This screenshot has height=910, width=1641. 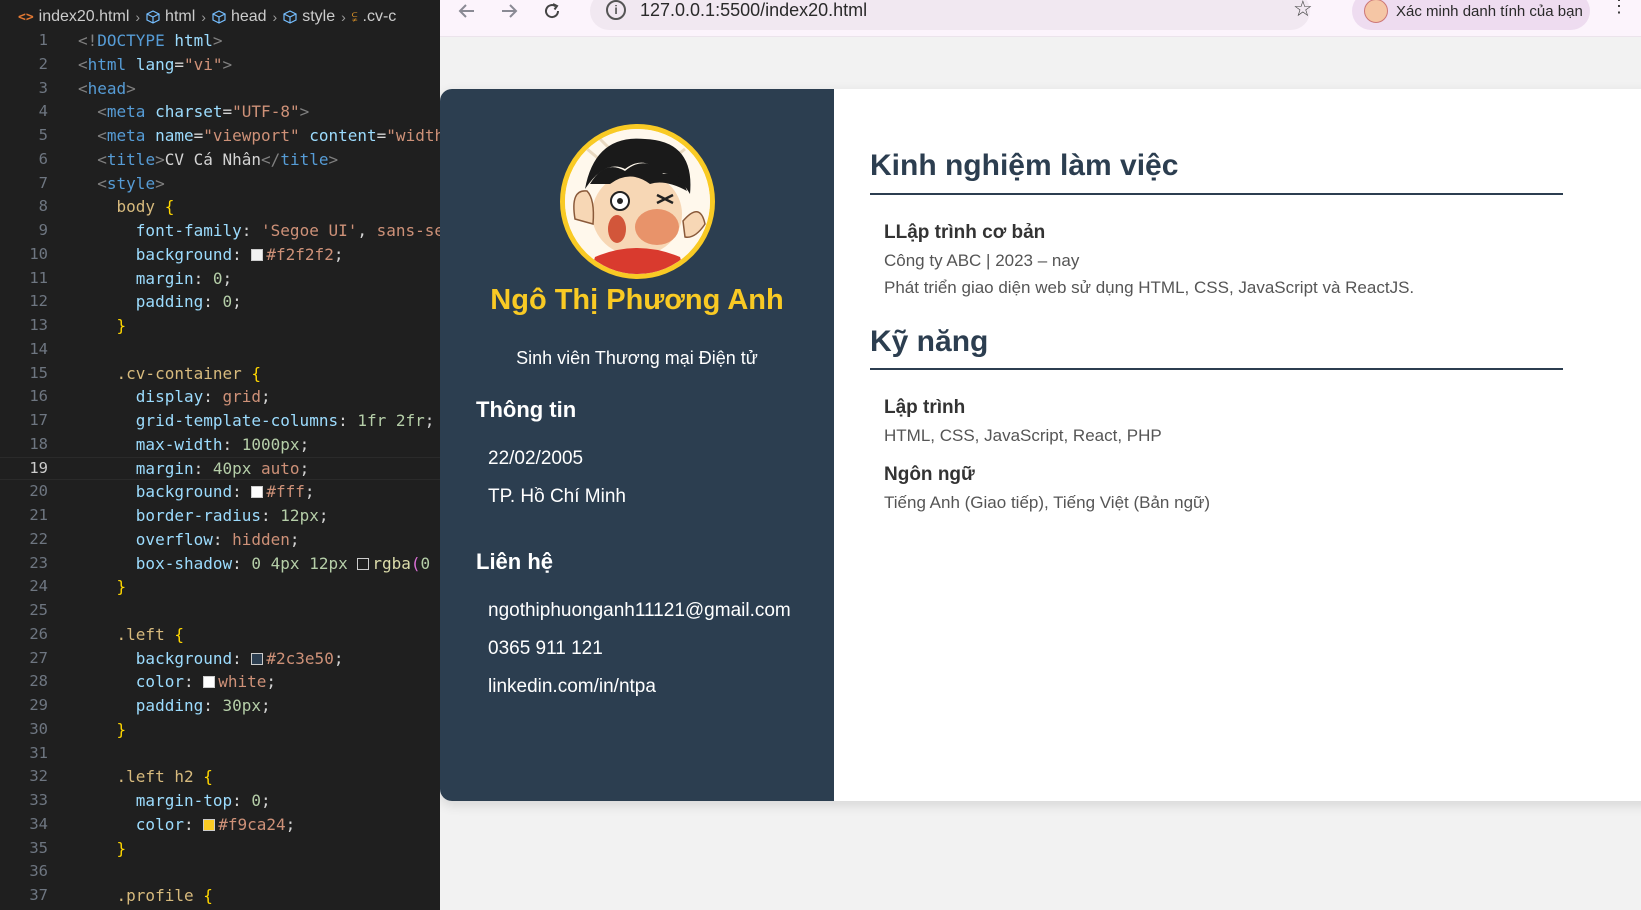 What do you see at coordinates (126, 135) in the screenshot?
I see `code-token: meta` at bounding box center [126, 135].